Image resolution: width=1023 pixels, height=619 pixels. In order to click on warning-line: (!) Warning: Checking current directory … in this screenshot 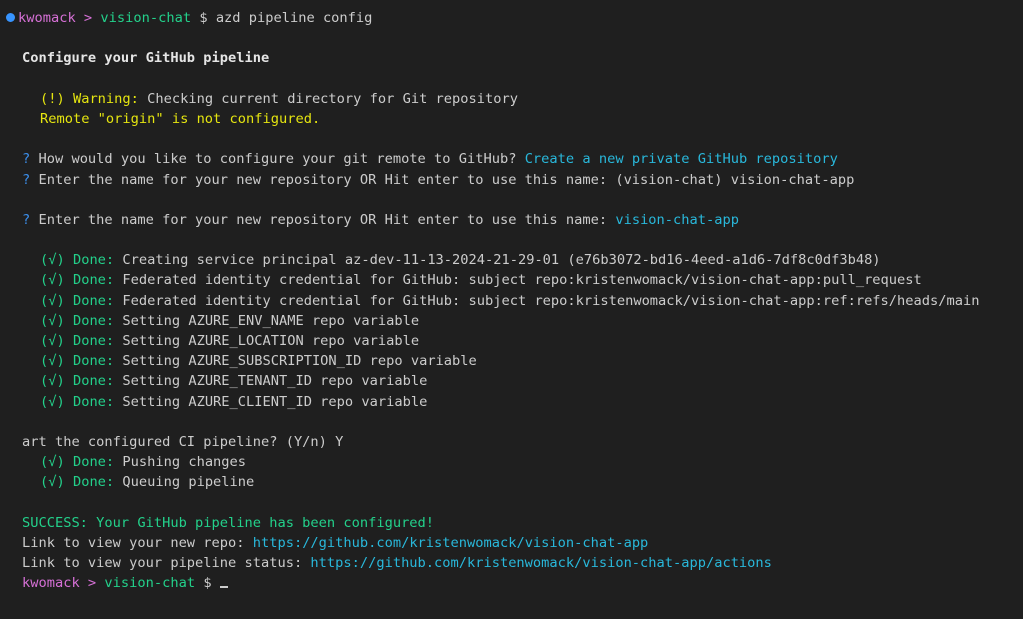, I will do `click(514, 99)`.